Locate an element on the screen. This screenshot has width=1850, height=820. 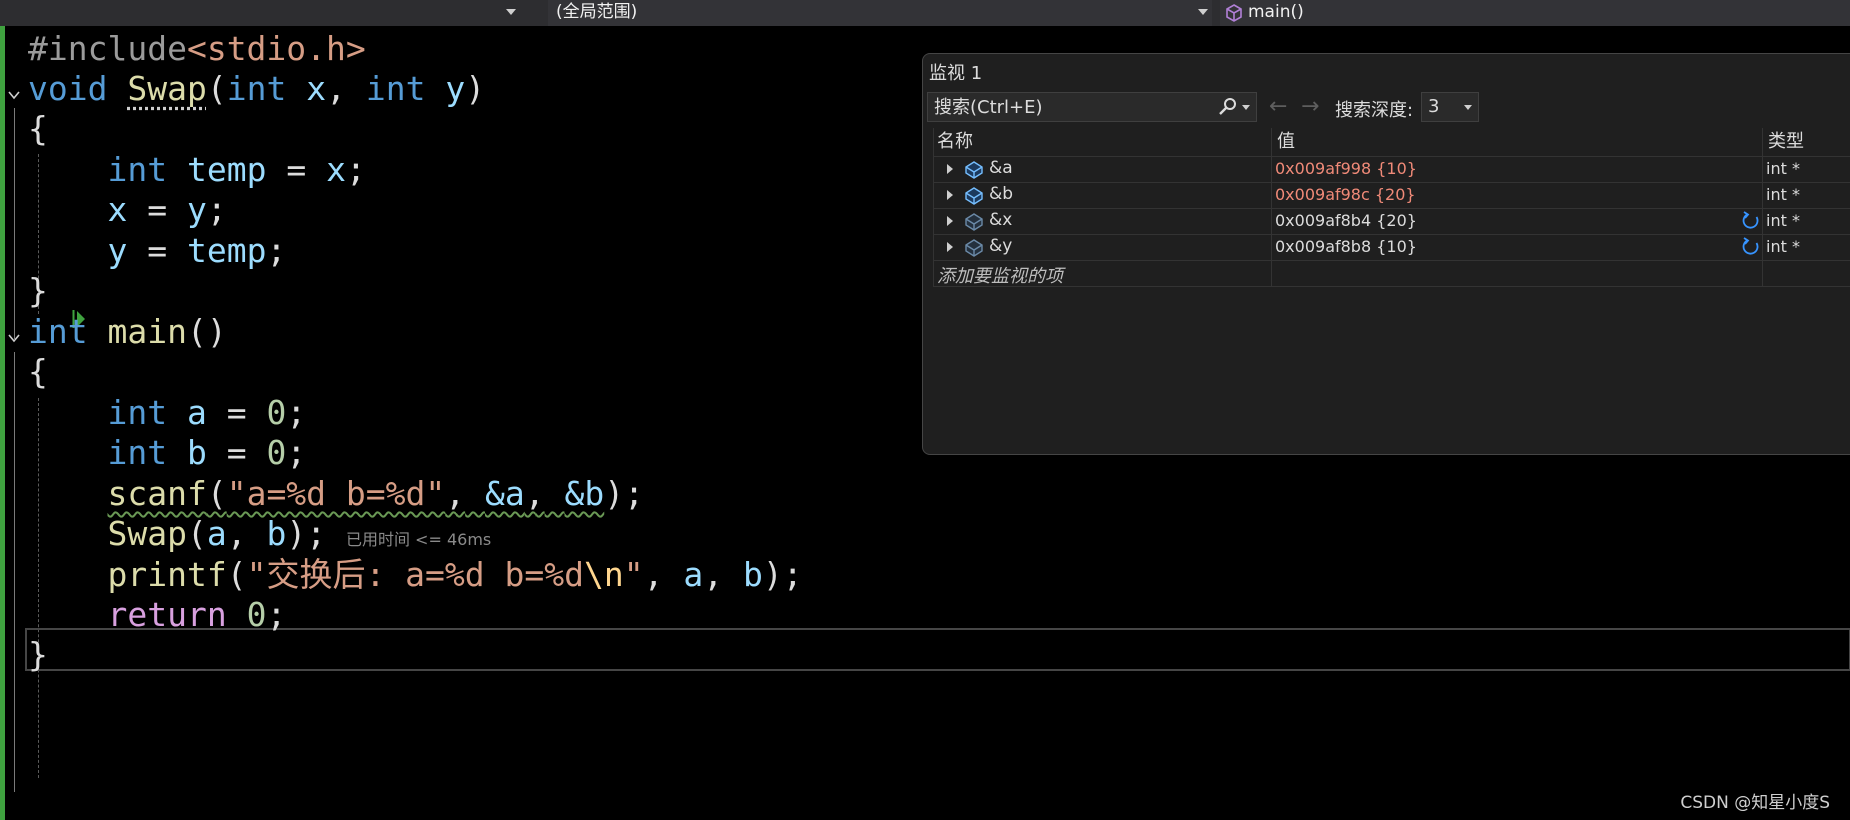
watch-row: &x 0x009af8b4 {20} int * is located at coordinates (1391, 221).